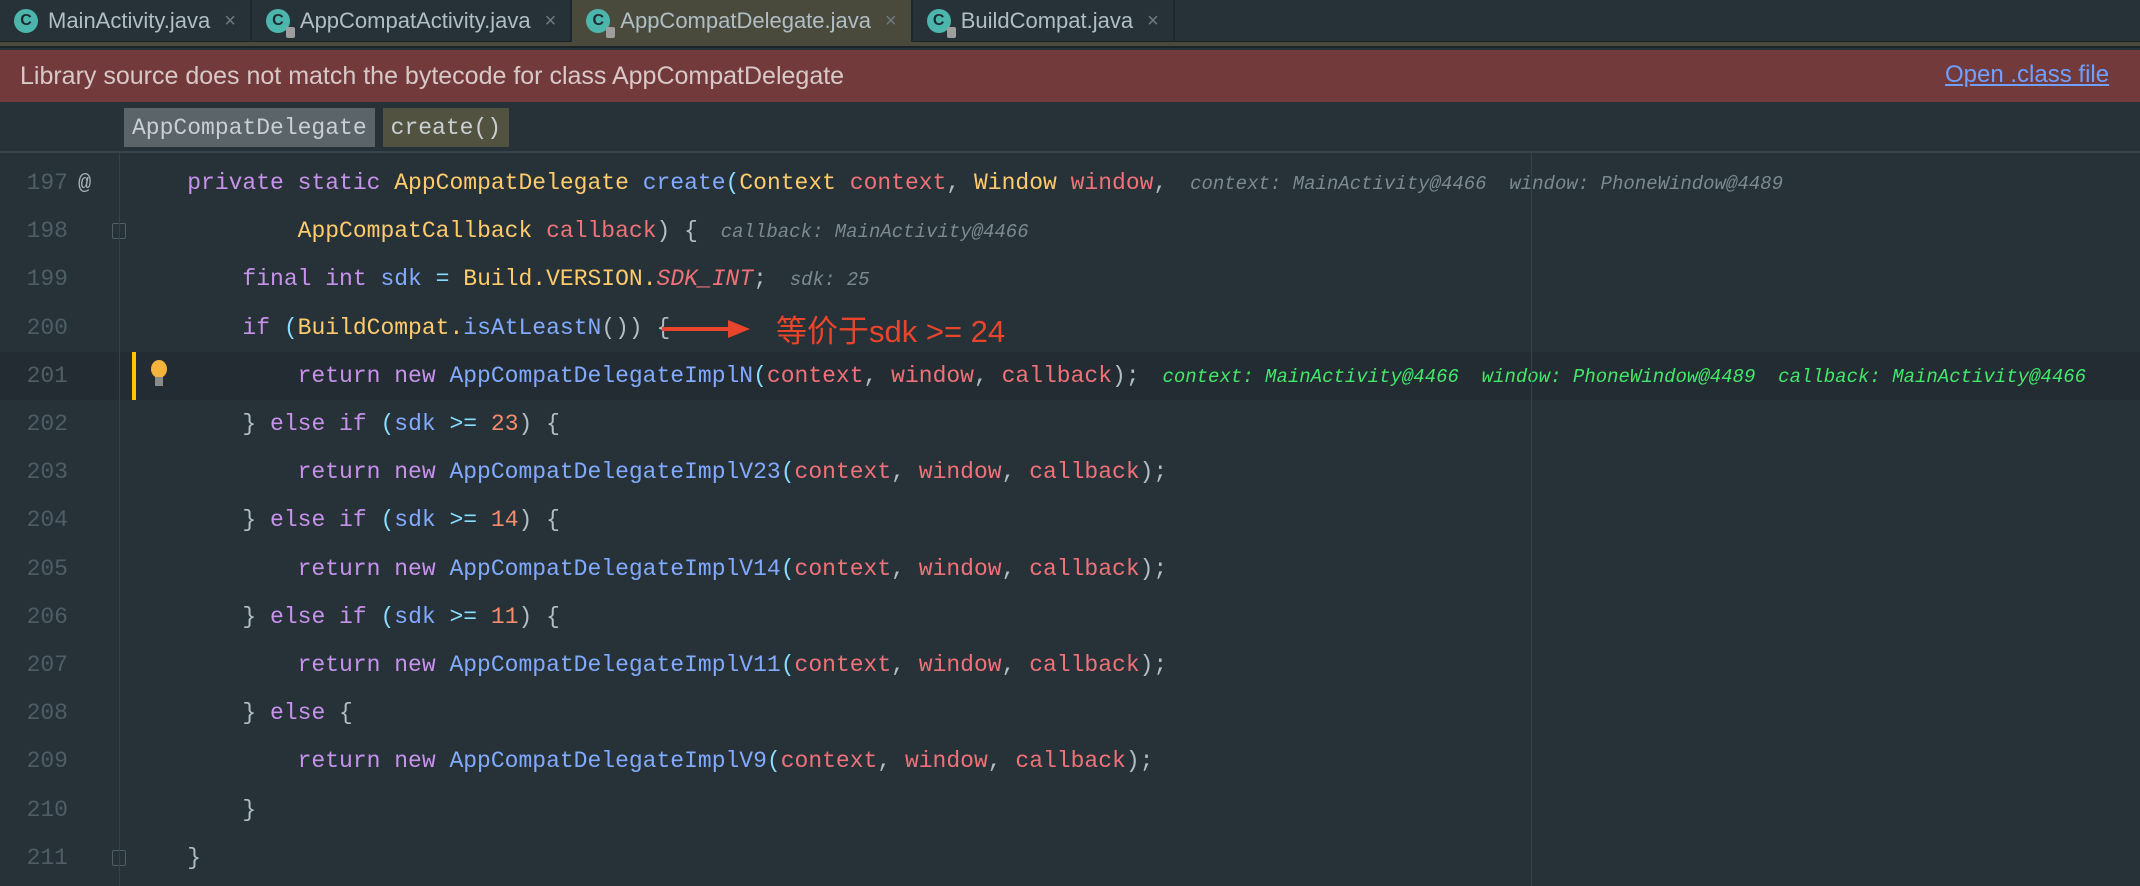  Describe the element at coordinates (1070, 328) in the screenshot. I see `code-line: 200 if (BuildCompat.isAtLeastN()) {` at that location.